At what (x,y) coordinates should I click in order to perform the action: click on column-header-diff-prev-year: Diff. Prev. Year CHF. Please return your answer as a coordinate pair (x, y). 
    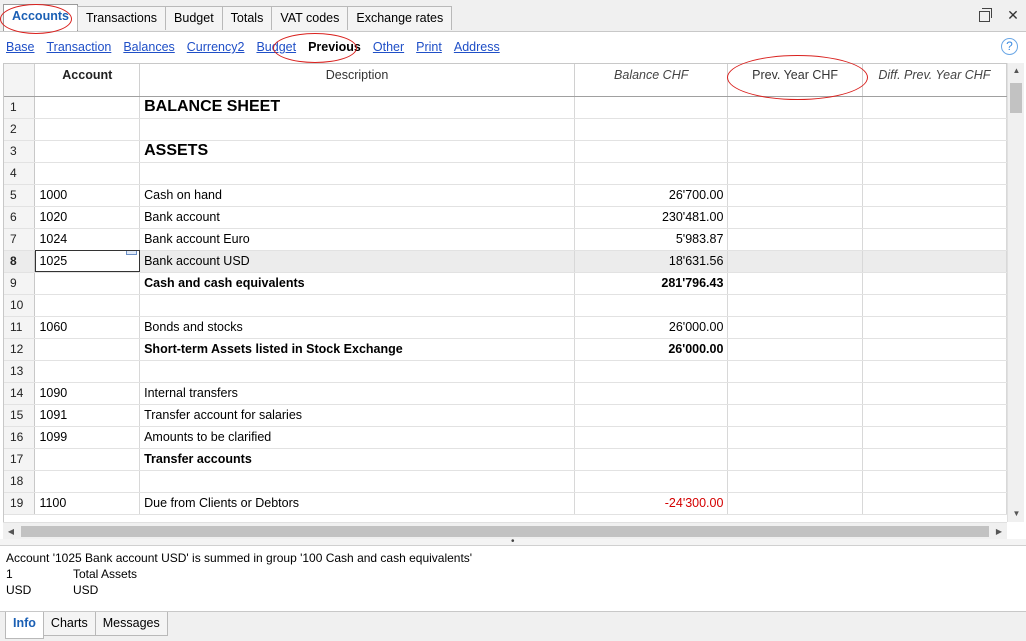
    Looking at the image, I should click on (934, 80).